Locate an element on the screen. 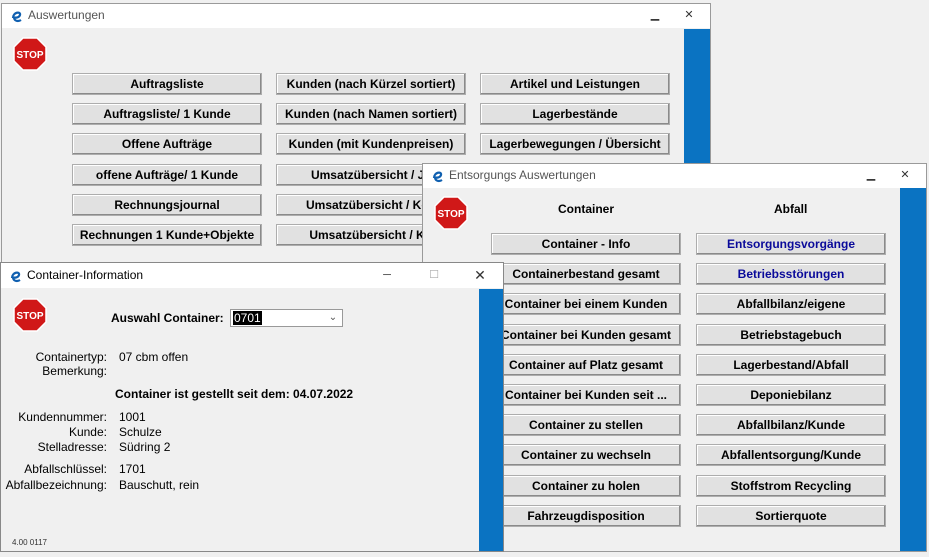  abfallschluessel-label: Abfallschlüssel: is located at coordinates (65, 469).